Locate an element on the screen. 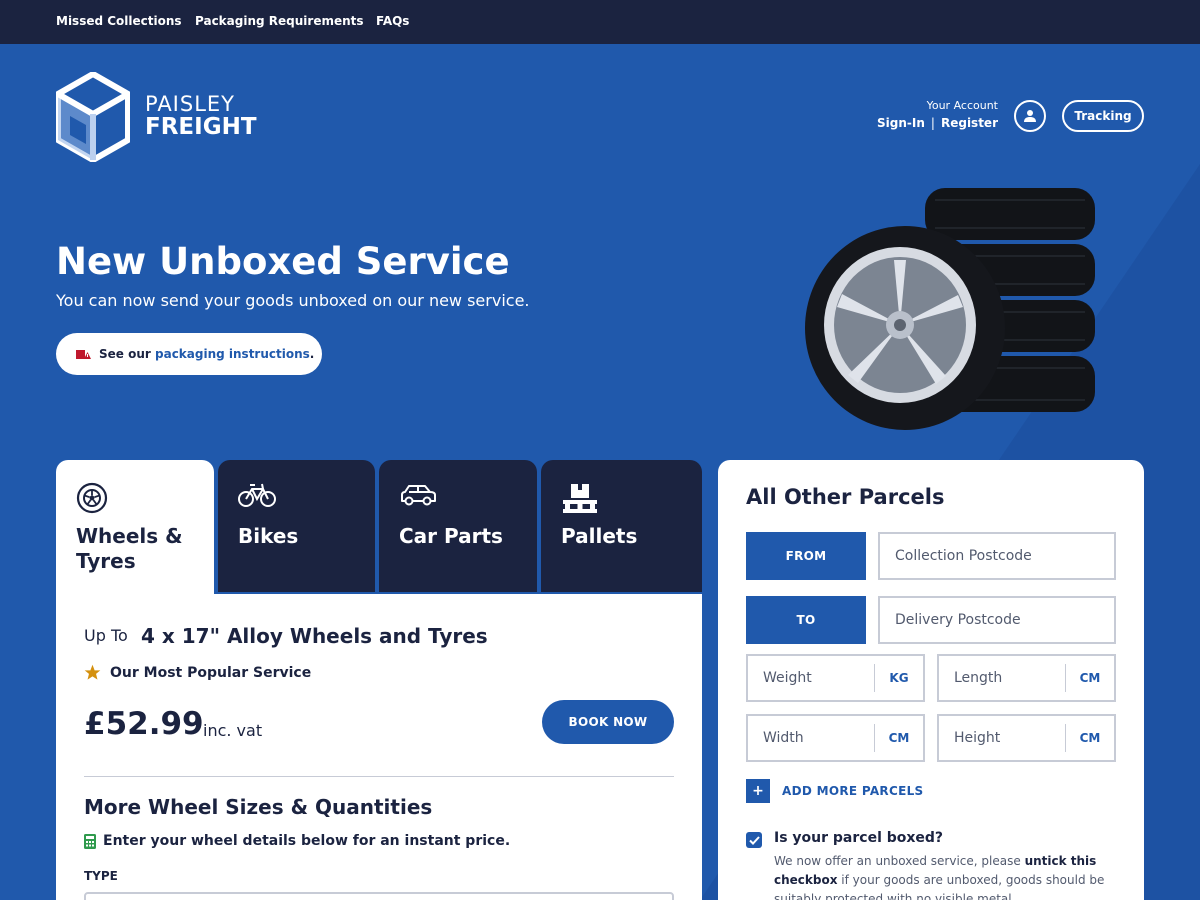 This screenshot has height=900, width=1200. bike-icon is located at coordinates (257, 495).